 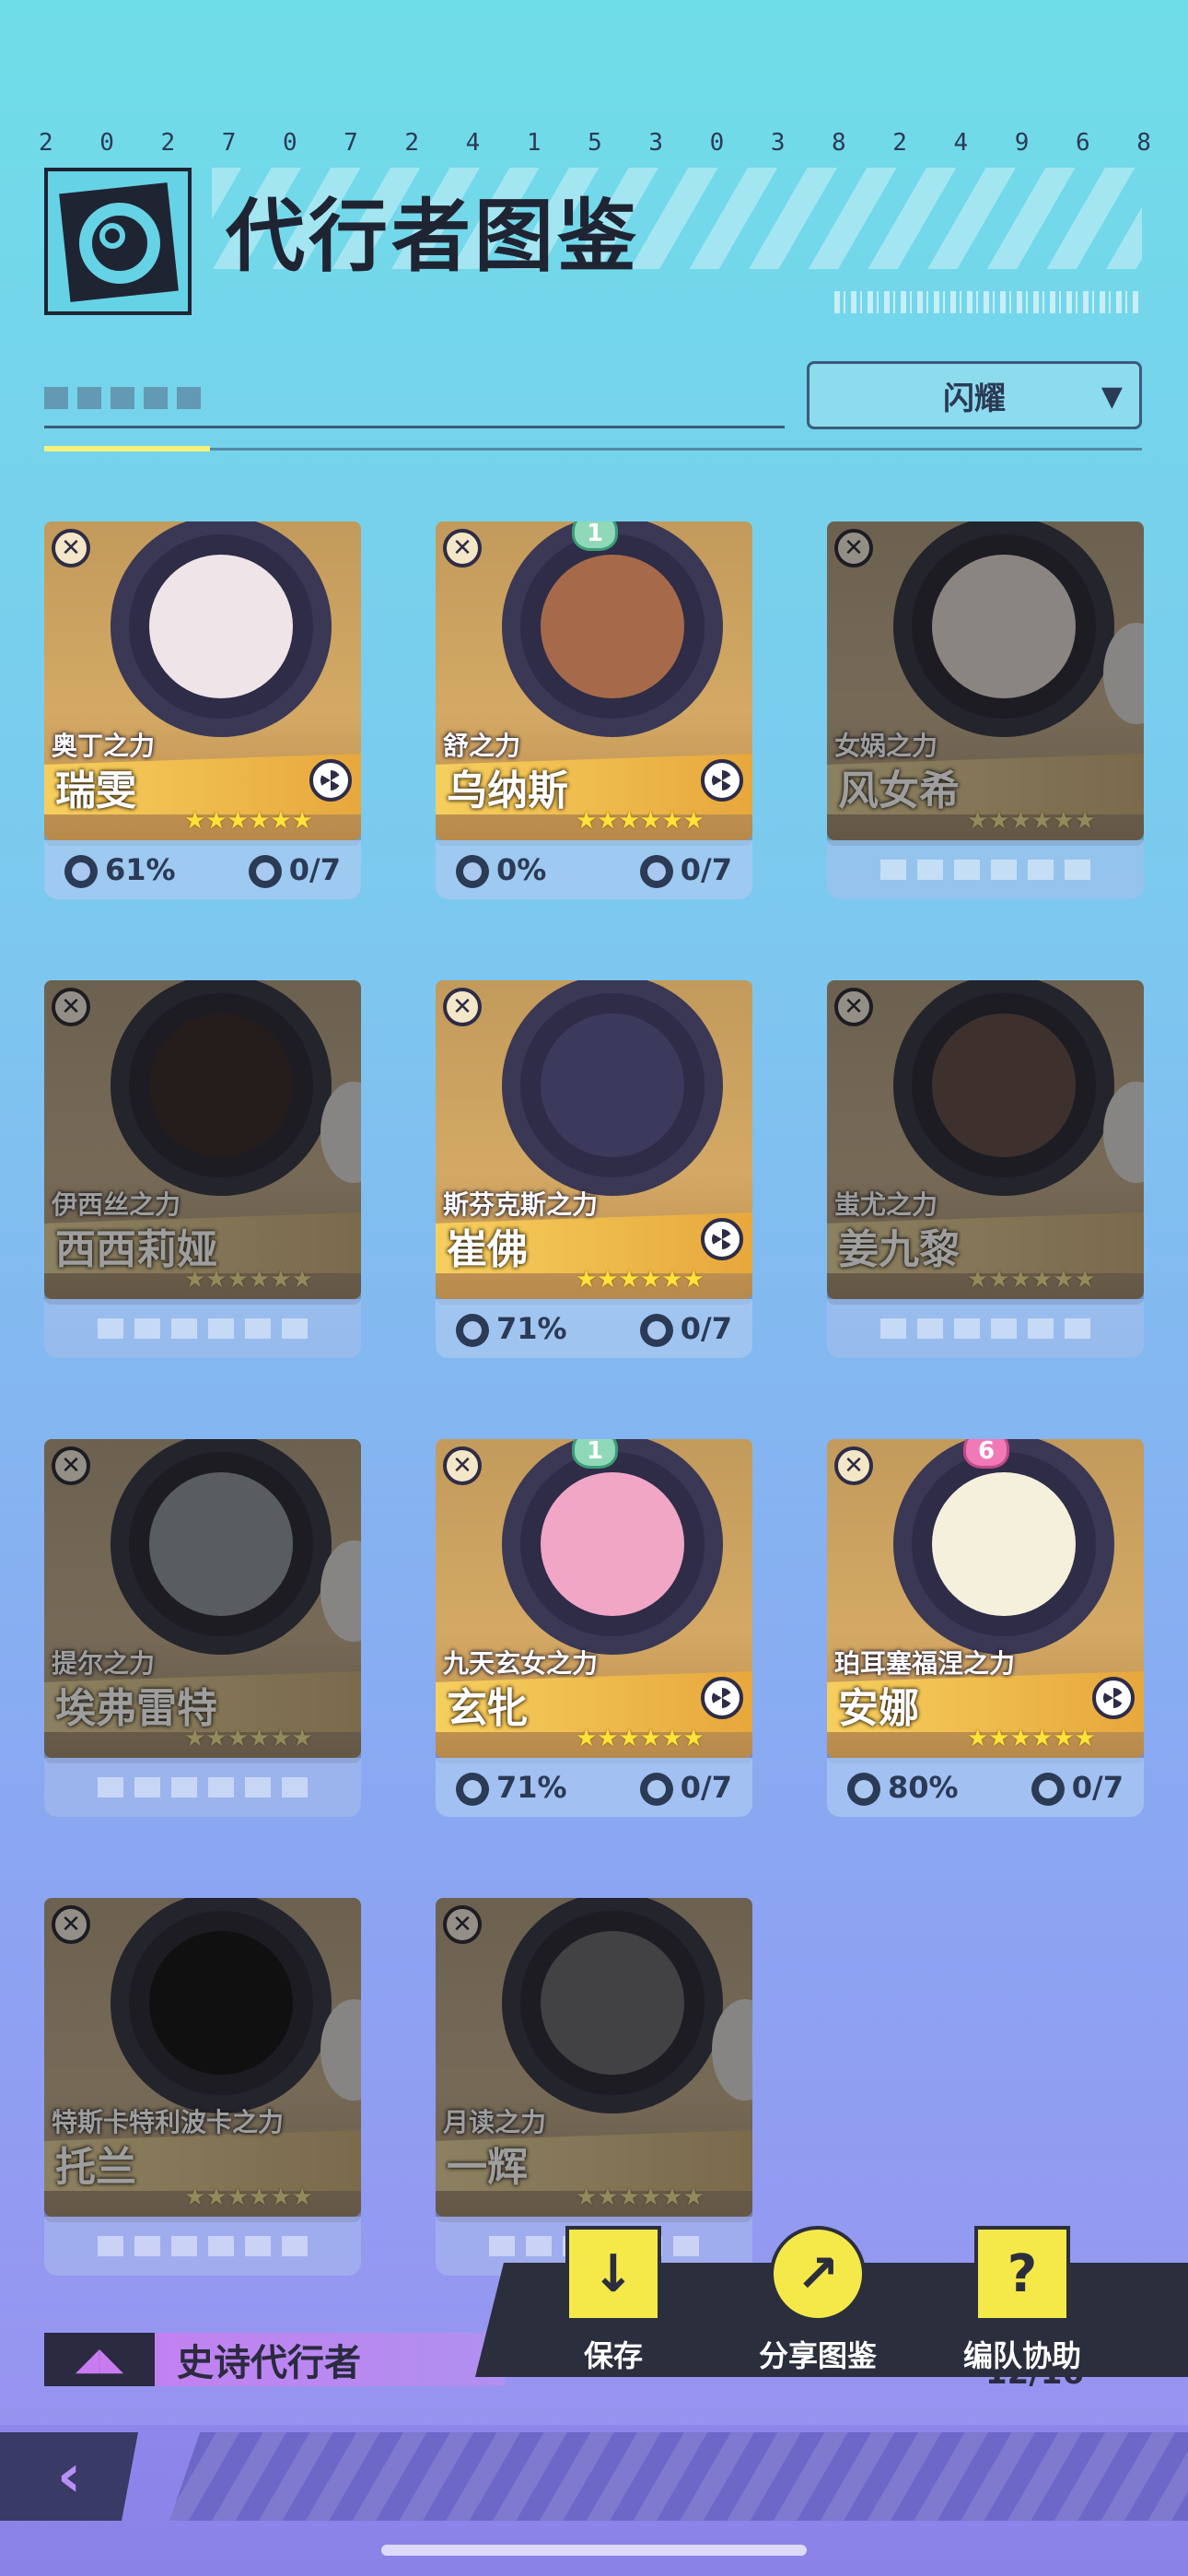 What do you see at coordinates (127, 448) in the screenshot?
I see `divider-accent` at bounding box center [127, 448].